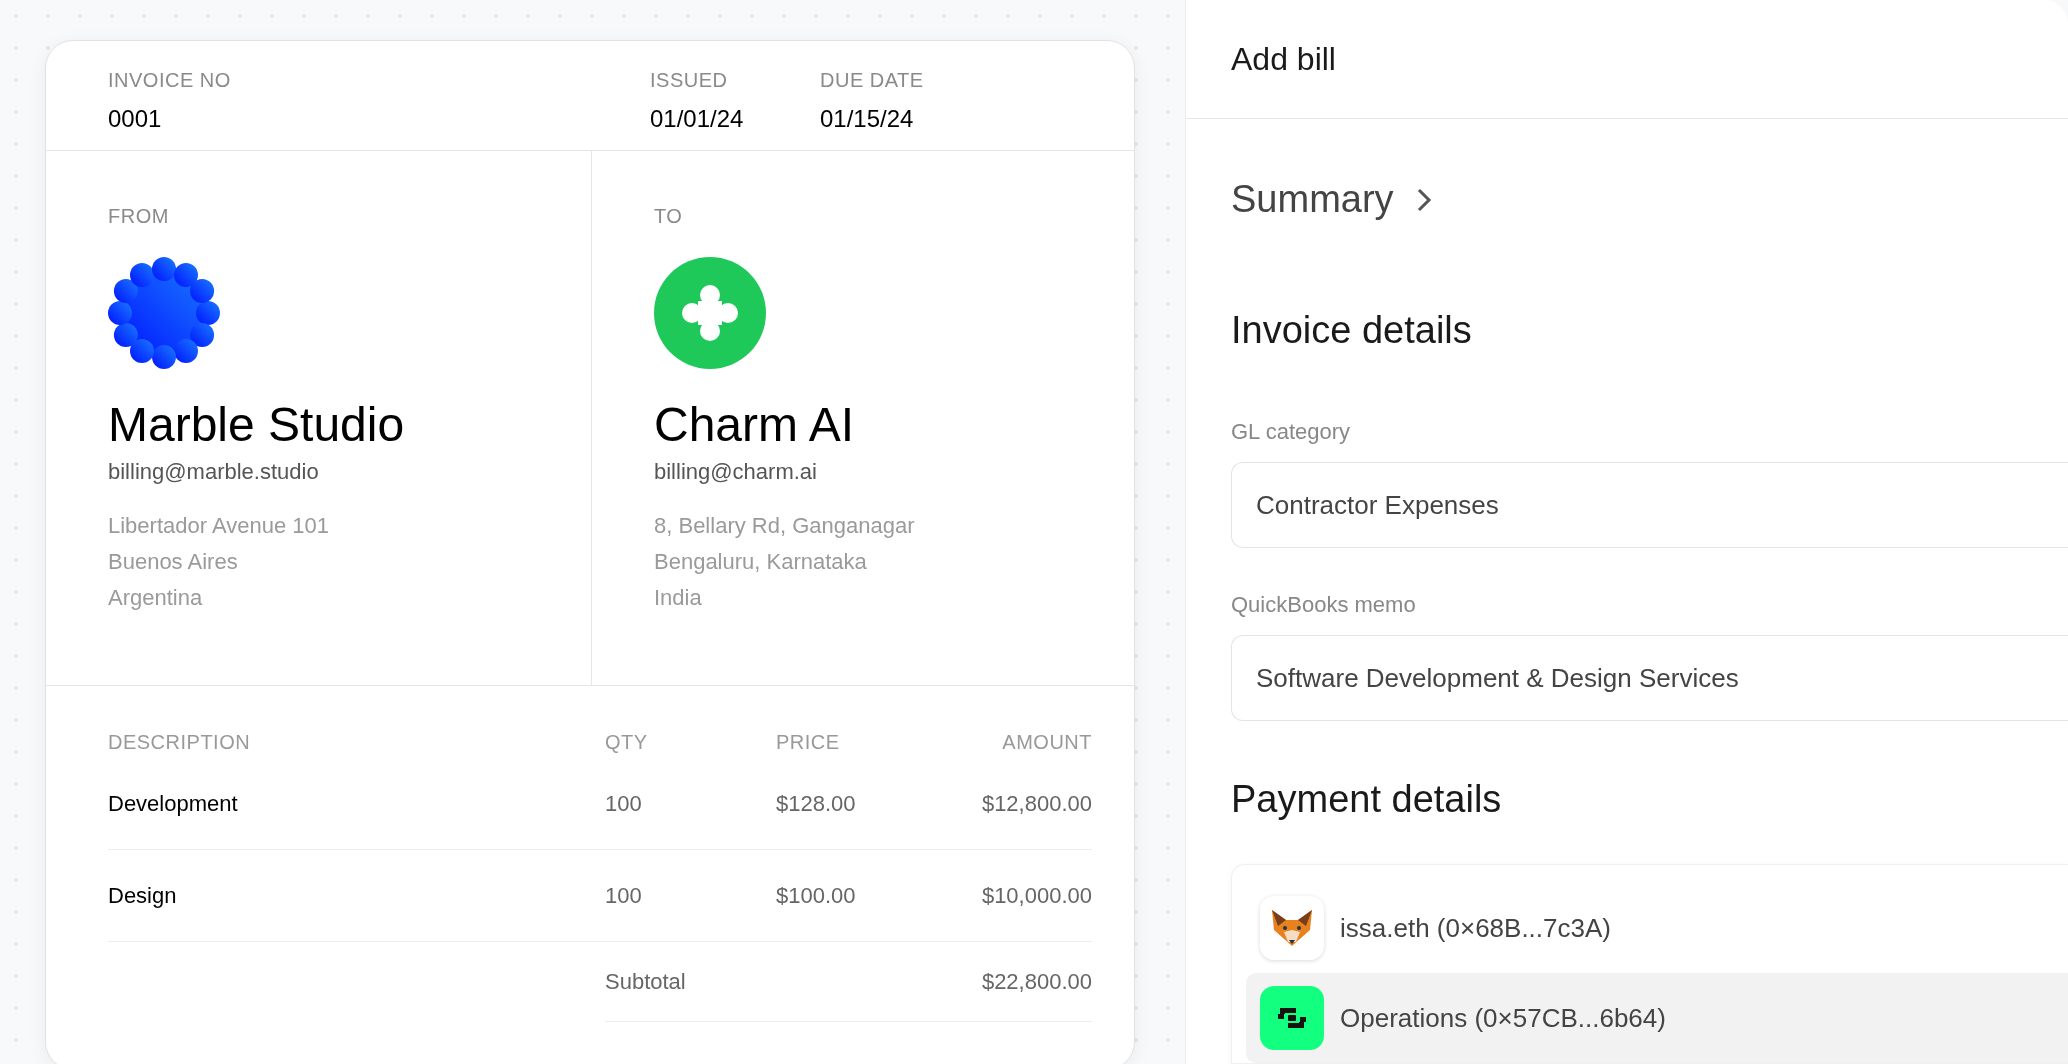  I want to click on address-line: Libertador Avenue 101, so click(219, 526).